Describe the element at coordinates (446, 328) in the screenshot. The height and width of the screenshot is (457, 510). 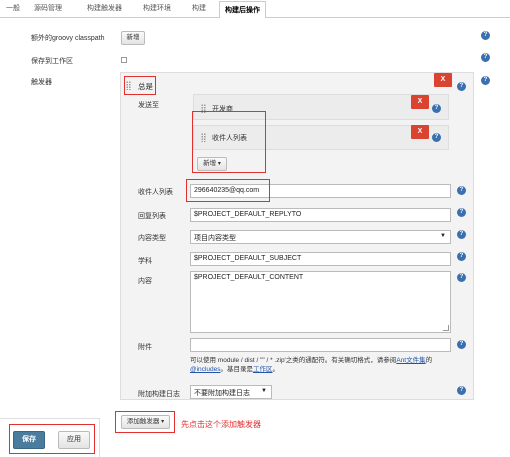
I see `resize-handle-icon` at that location.